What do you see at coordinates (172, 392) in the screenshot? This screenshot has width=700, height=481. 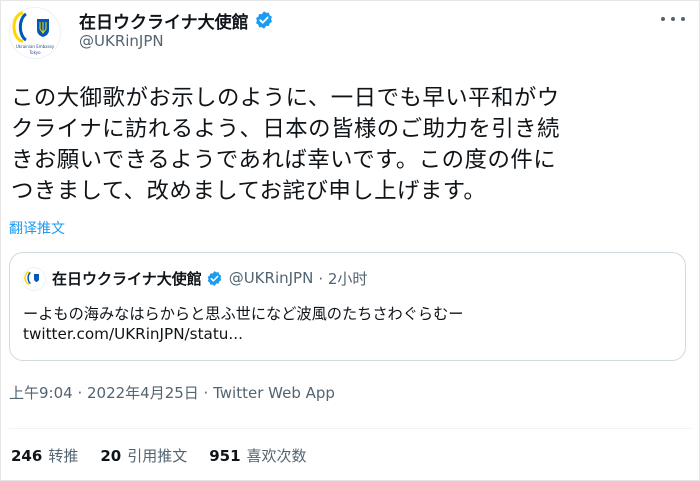 I see `tweet-timestamp: 上午9:04 · 2022年4月25日 · Twitter Web App` at bounding box center [172, 392].